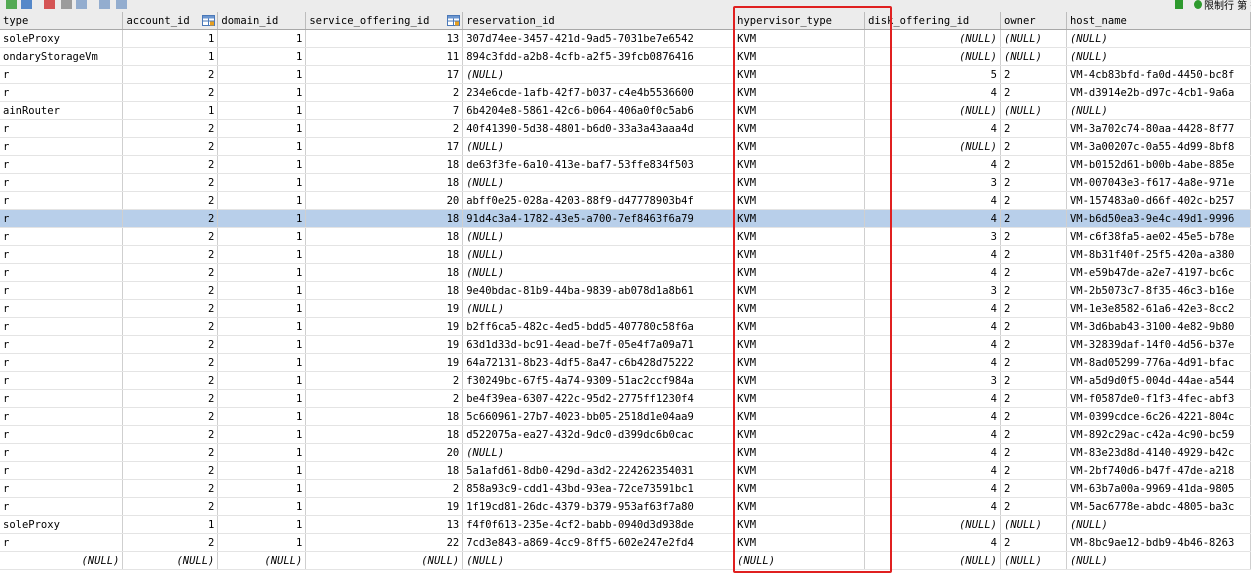 The width and height of the screenshot is (1251, 574). Describe the element at coordinates (1158, 164) in the screenshot. I see `cell-host-name: VM-b0152d61-b00b-4abe-885e` at that location.